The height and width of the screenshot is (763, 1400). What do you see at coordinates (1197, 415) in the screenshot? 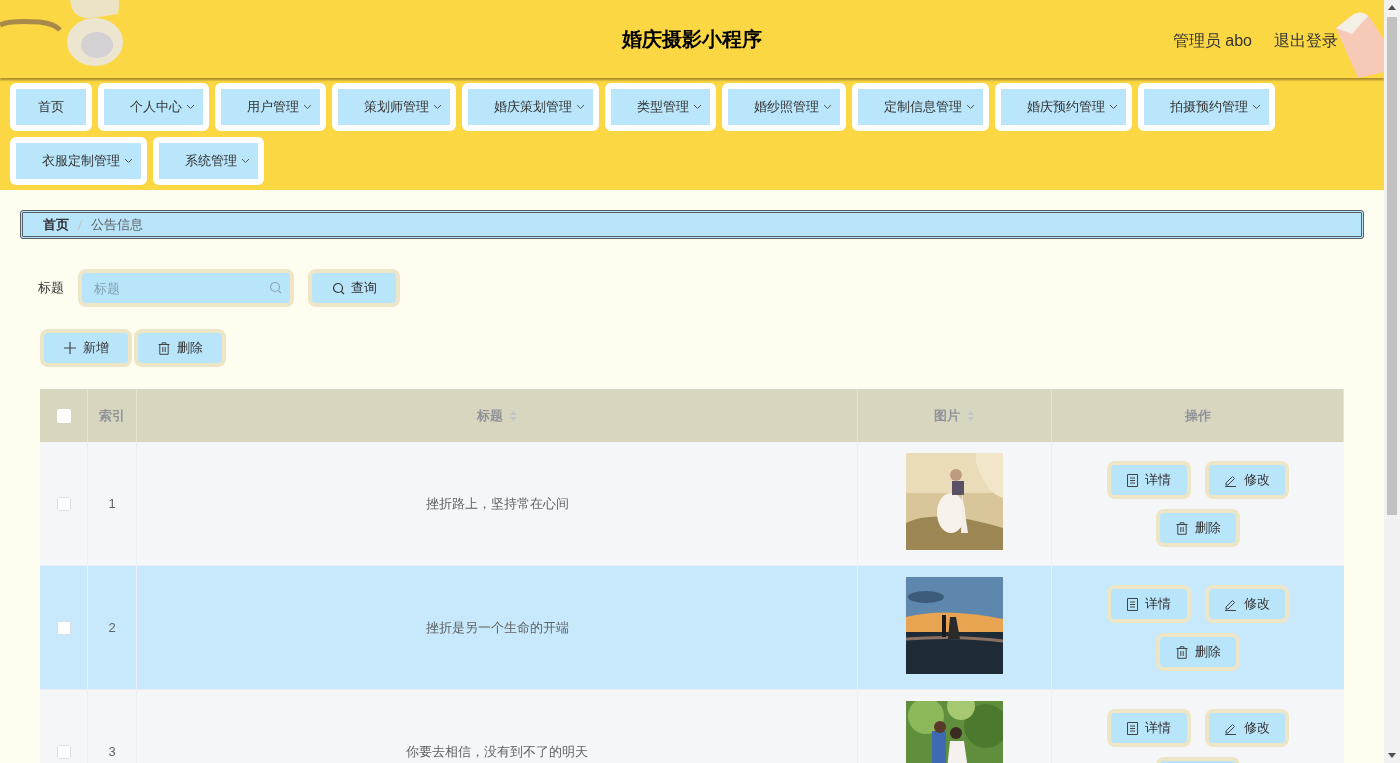
I see `column-header: 操作` at bounding box center [1197, 415].